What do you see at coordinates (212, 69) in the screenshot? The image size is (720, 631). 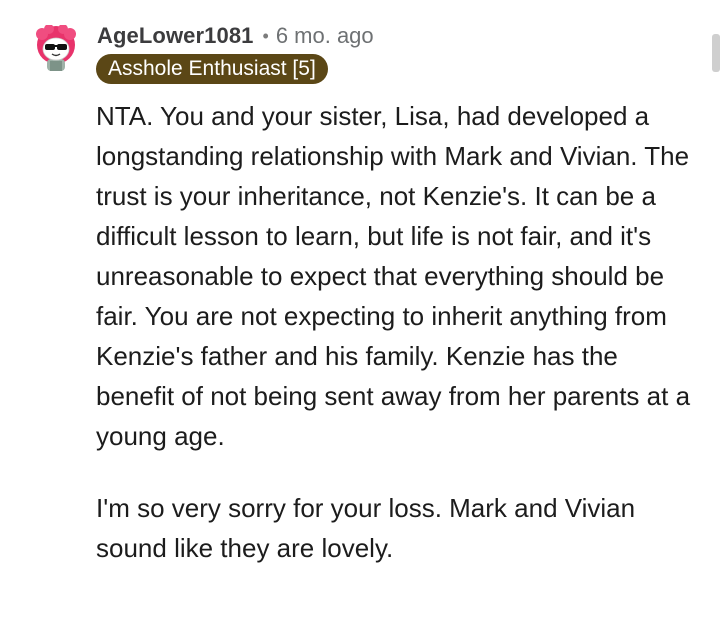 I see `user-flair: Asshole Enthusiast [5]` at bounding box center [212, 69].